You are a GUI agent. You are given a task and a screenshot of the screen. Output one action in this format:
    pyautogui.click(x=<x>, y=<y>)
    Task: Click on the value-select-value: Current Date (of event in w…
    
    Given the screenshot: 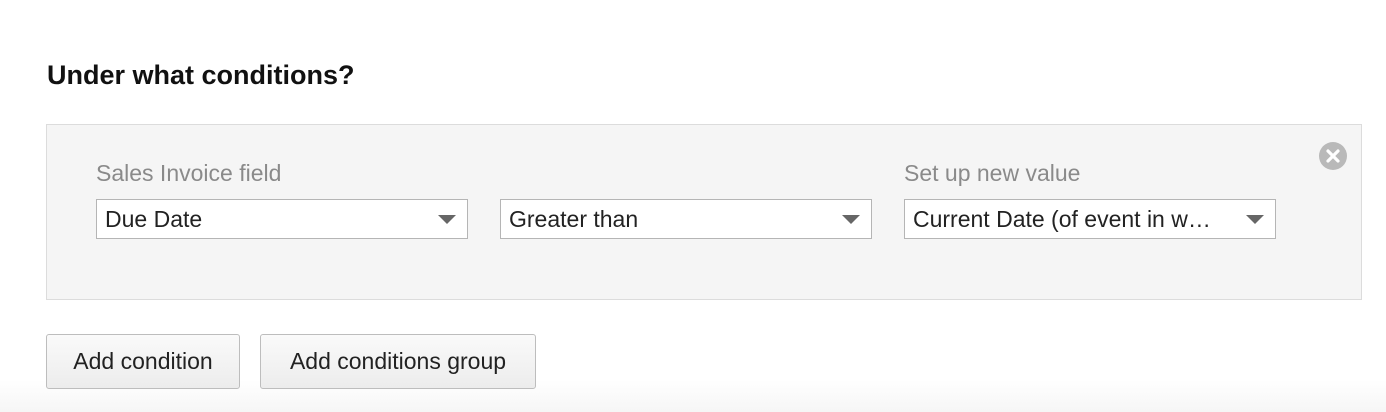 What is the action you would take?
    pyautogui.click(x=1062, y=219)
    